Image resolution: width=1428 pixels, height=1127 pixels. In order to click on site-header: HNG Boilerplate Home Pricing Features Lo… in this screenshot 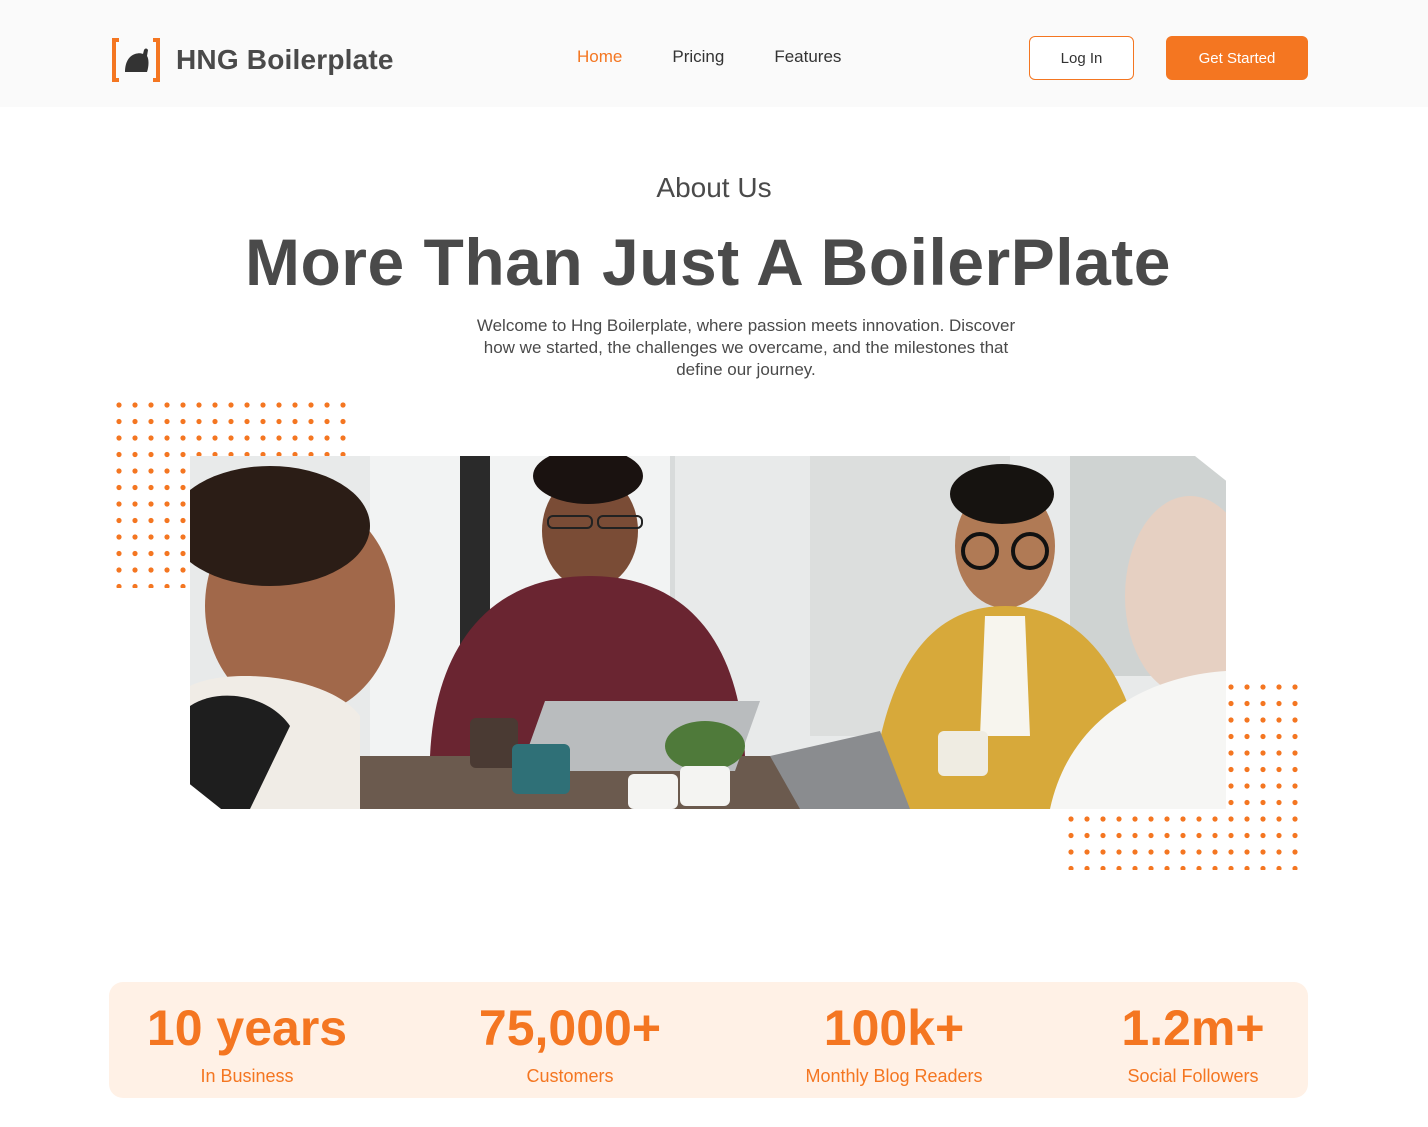, I will do `click(714, 53)`.